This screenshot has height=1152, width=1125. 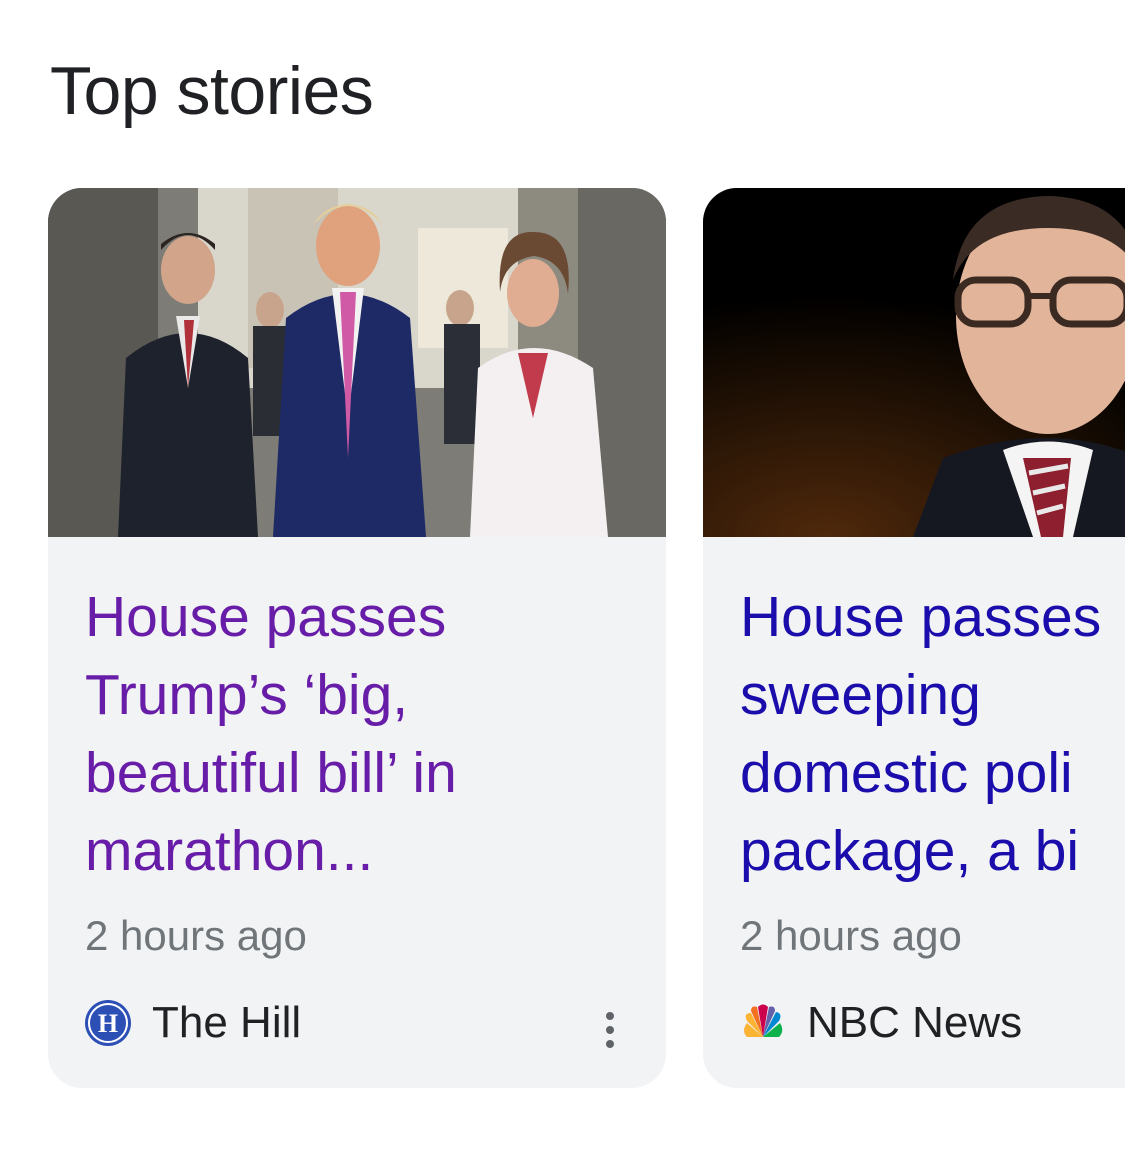 I want to click on nbc-peacock-logo-icon, so click(x=763, y=1023).